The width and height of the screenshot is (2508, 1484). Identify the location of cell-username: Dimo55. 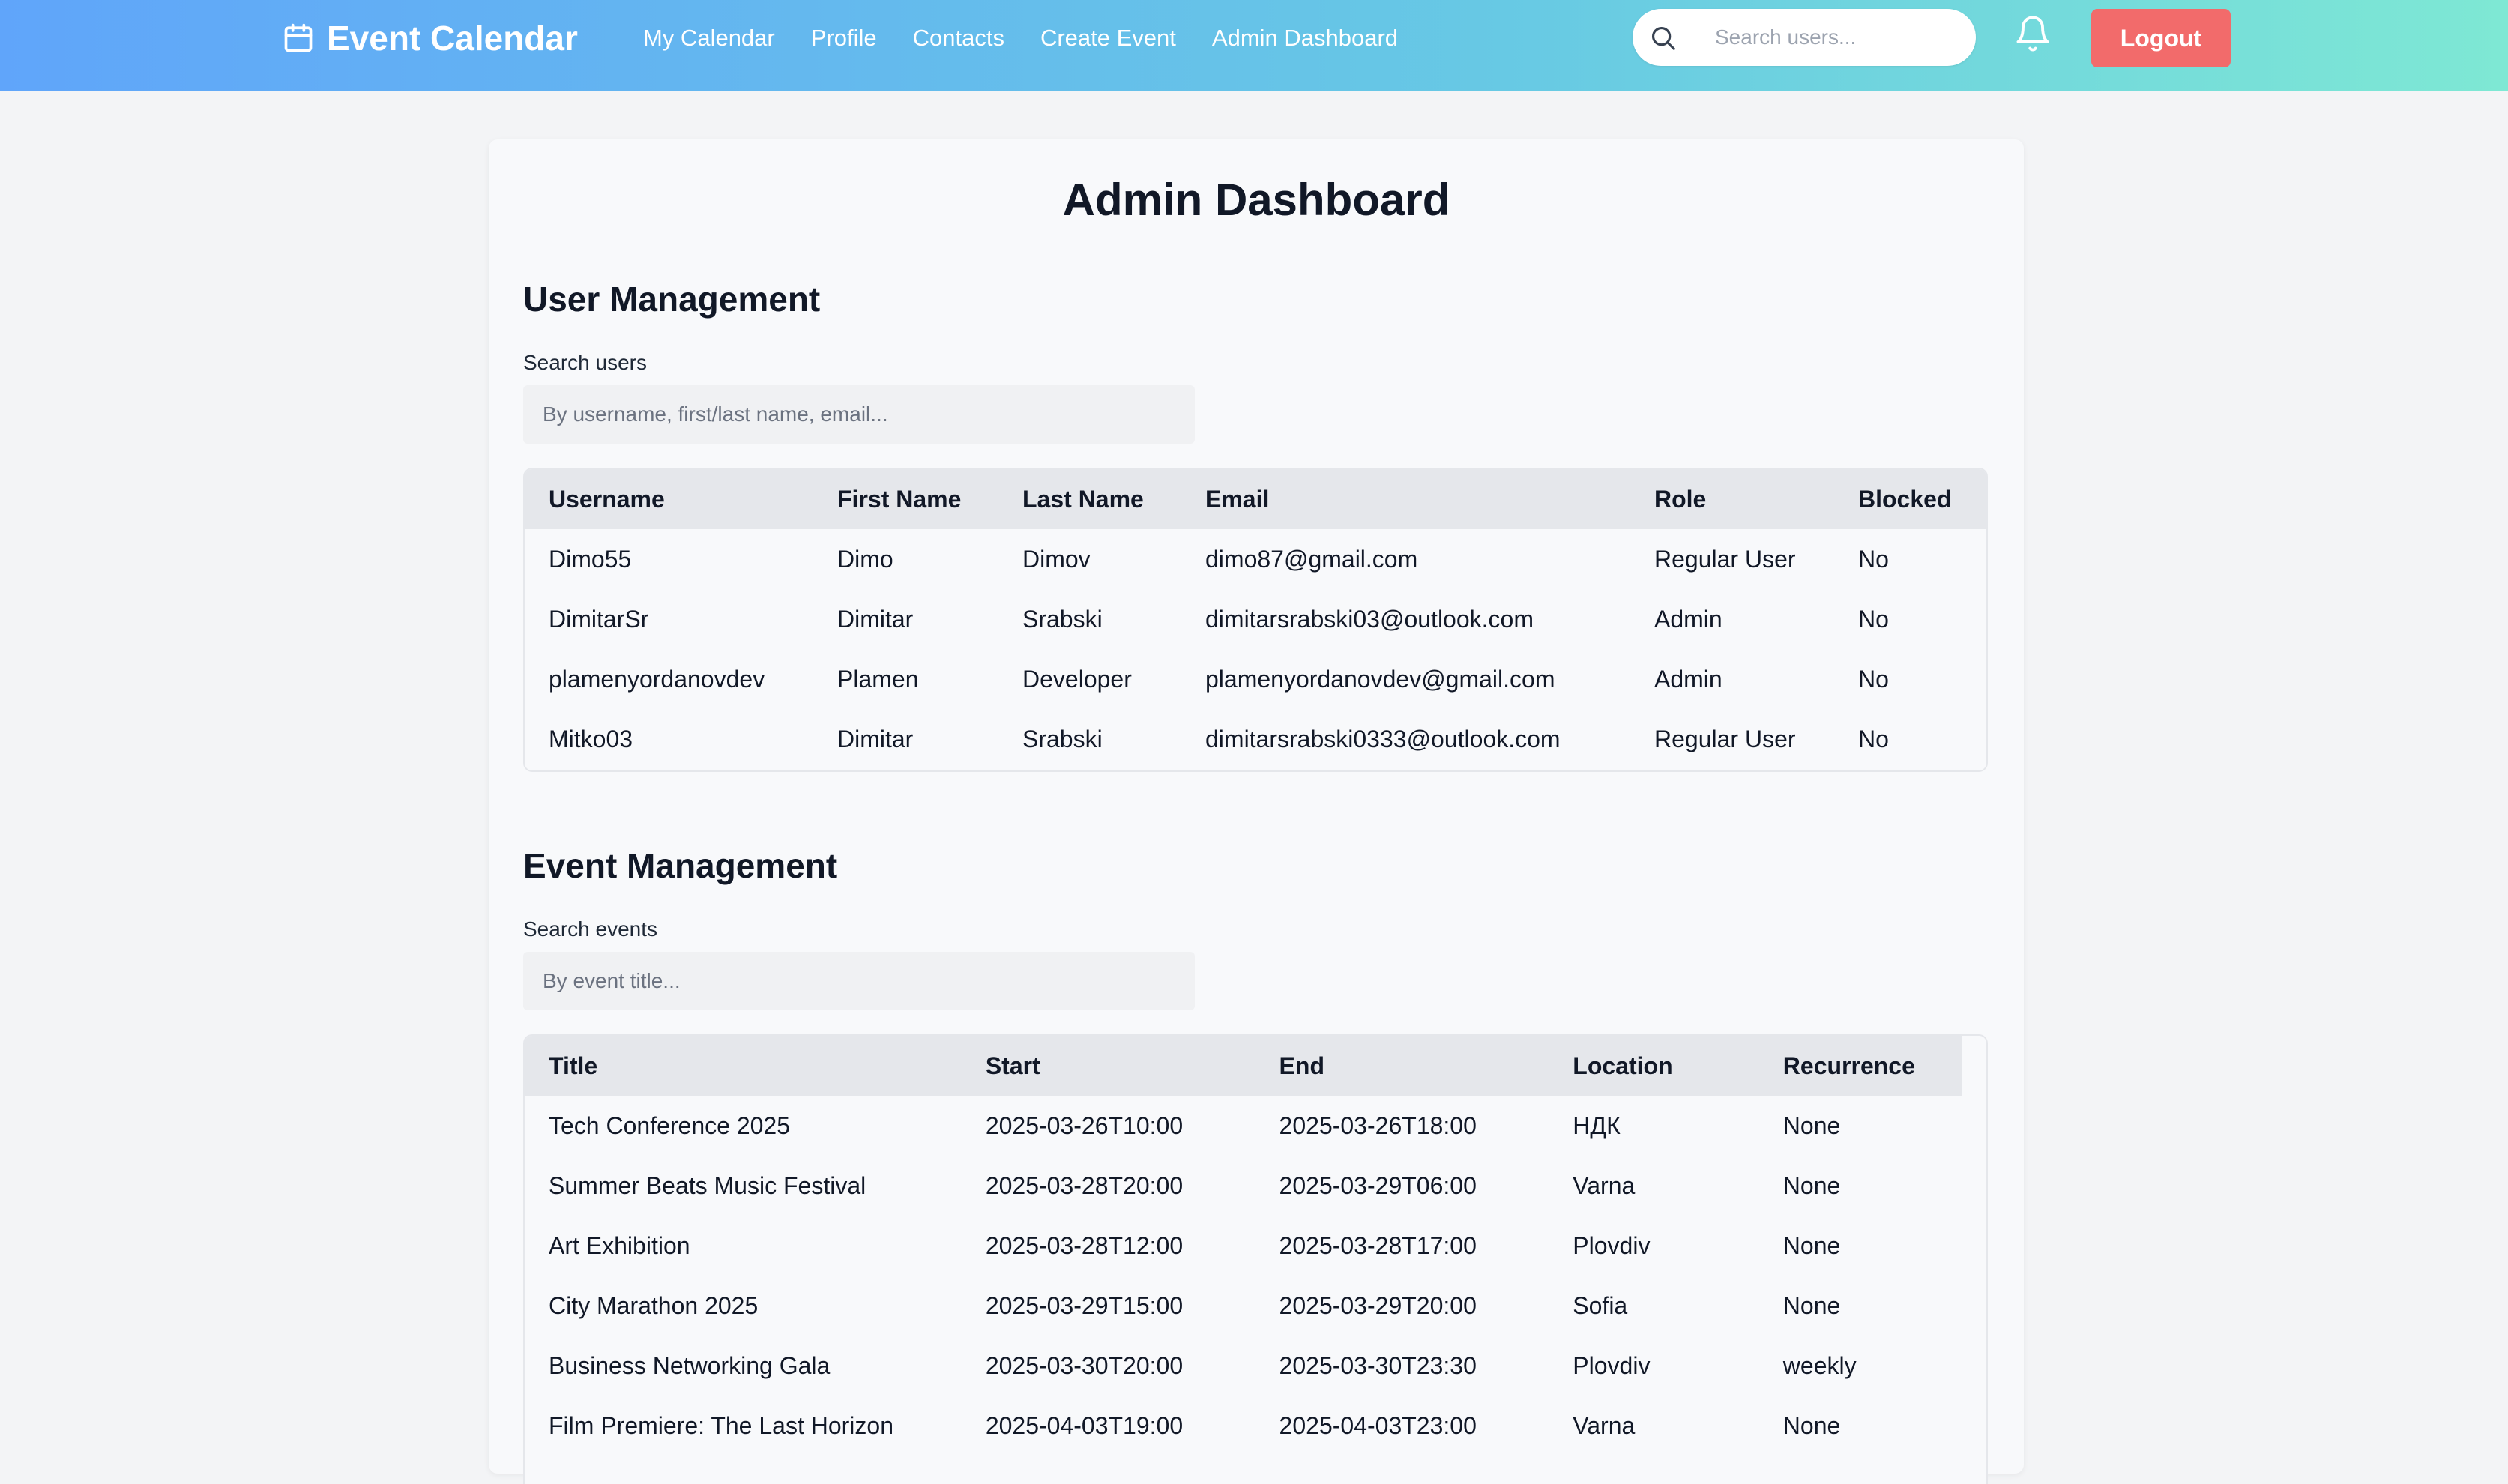
(590, 559).